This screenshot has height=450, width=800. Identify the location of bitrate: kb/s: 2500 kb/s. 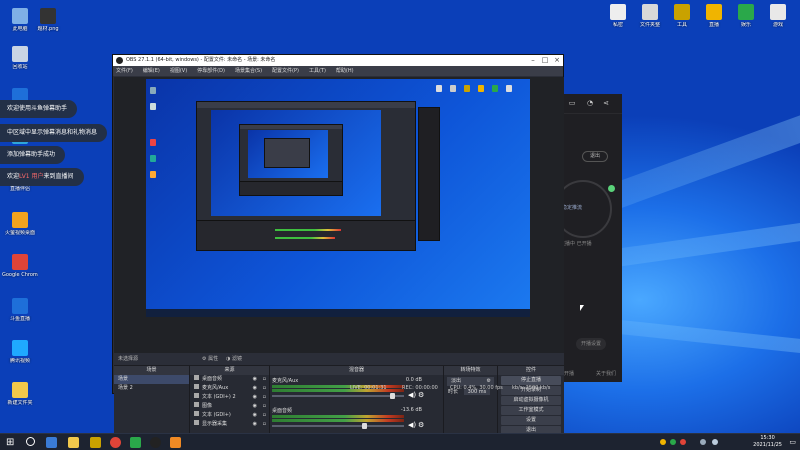
(531, 388).